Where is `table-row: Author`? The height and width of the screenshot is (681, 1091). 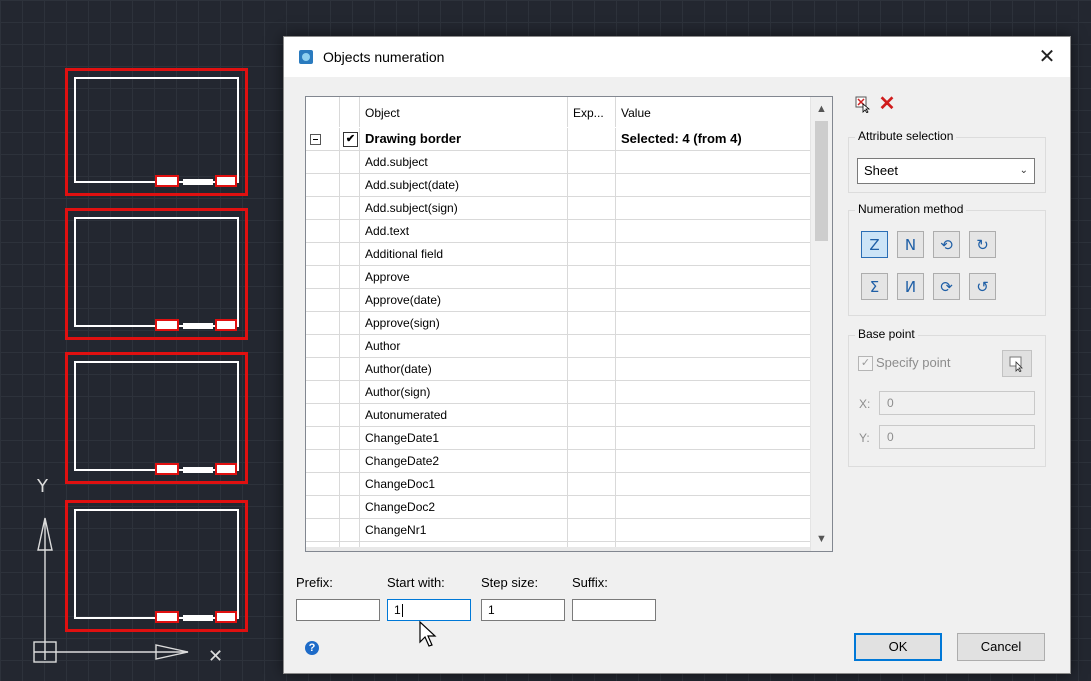
table-row: Author is located at coordinates (558, 346).